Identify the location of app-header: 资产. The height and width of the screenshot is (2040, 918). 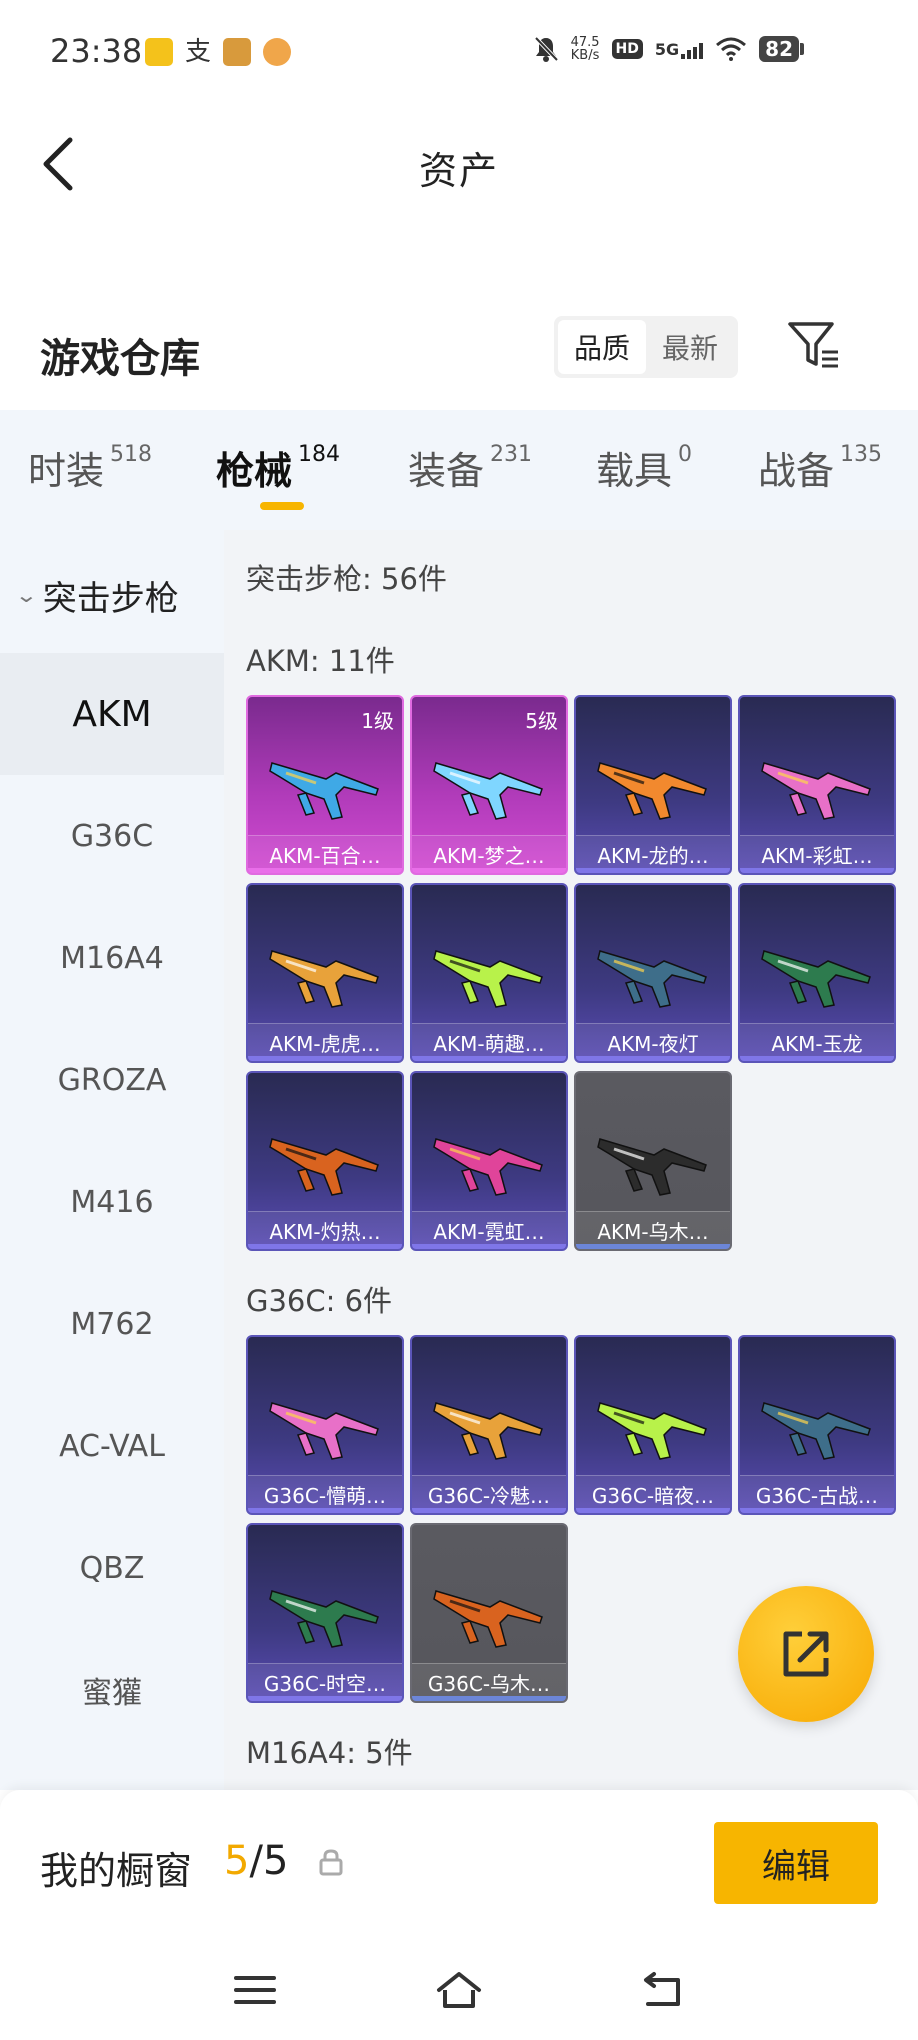
(459, 165).